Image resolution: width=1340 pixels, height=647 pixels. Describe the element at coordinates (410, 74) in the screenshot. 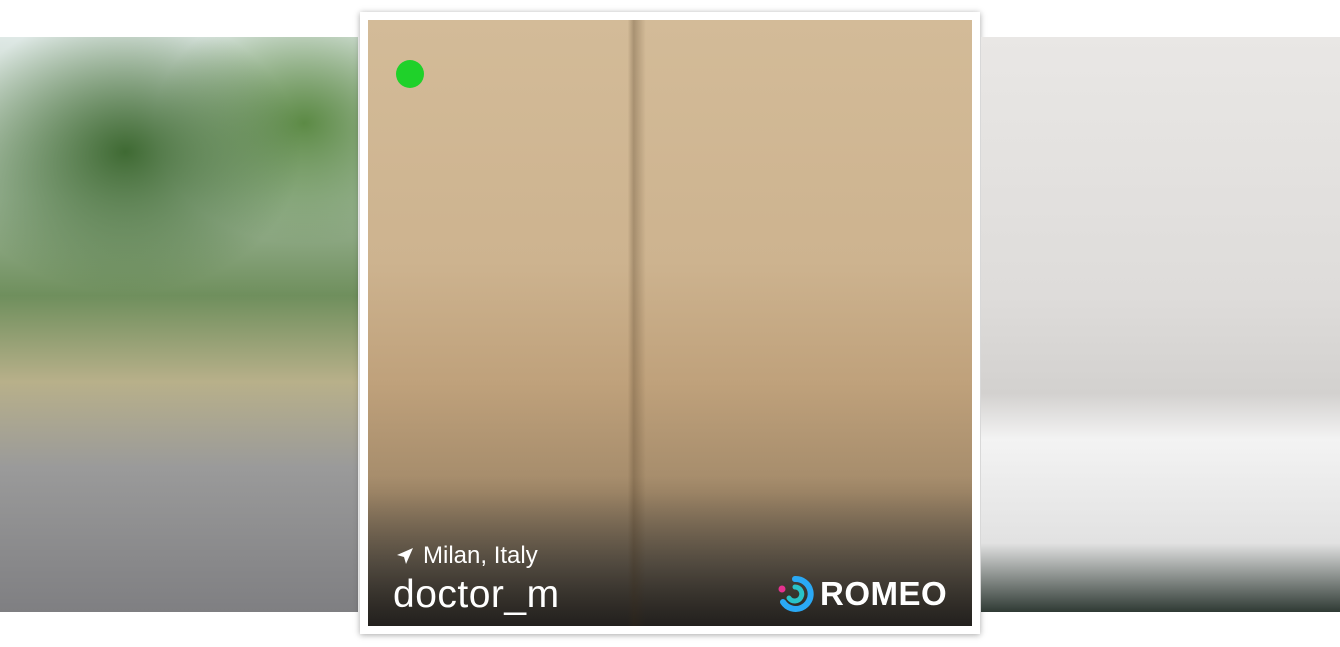

I see `online-status-icon` at that location.